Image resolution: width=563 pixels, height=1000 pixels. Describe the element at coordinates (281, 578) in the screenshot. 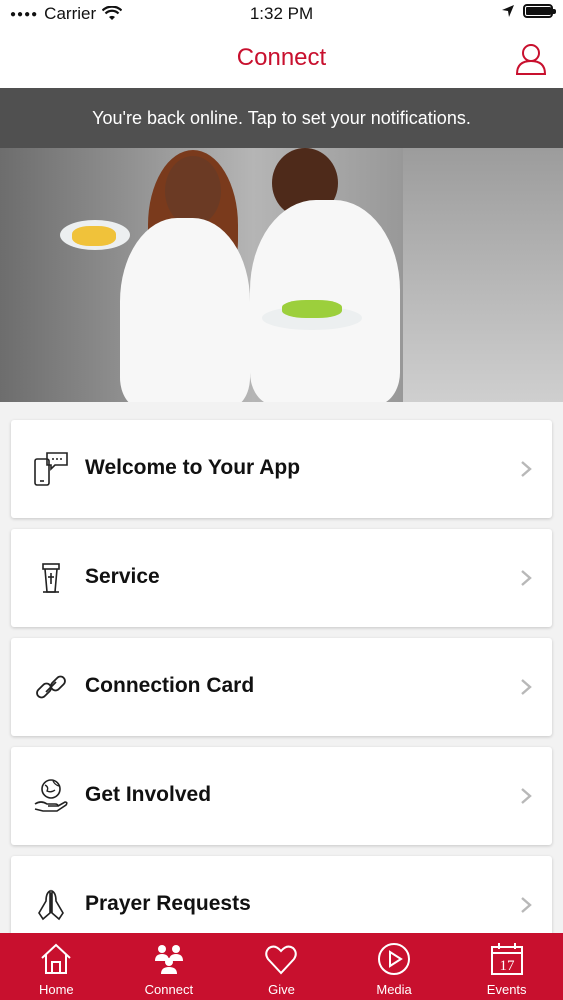

I see `menu-item-service: Service` at that location.